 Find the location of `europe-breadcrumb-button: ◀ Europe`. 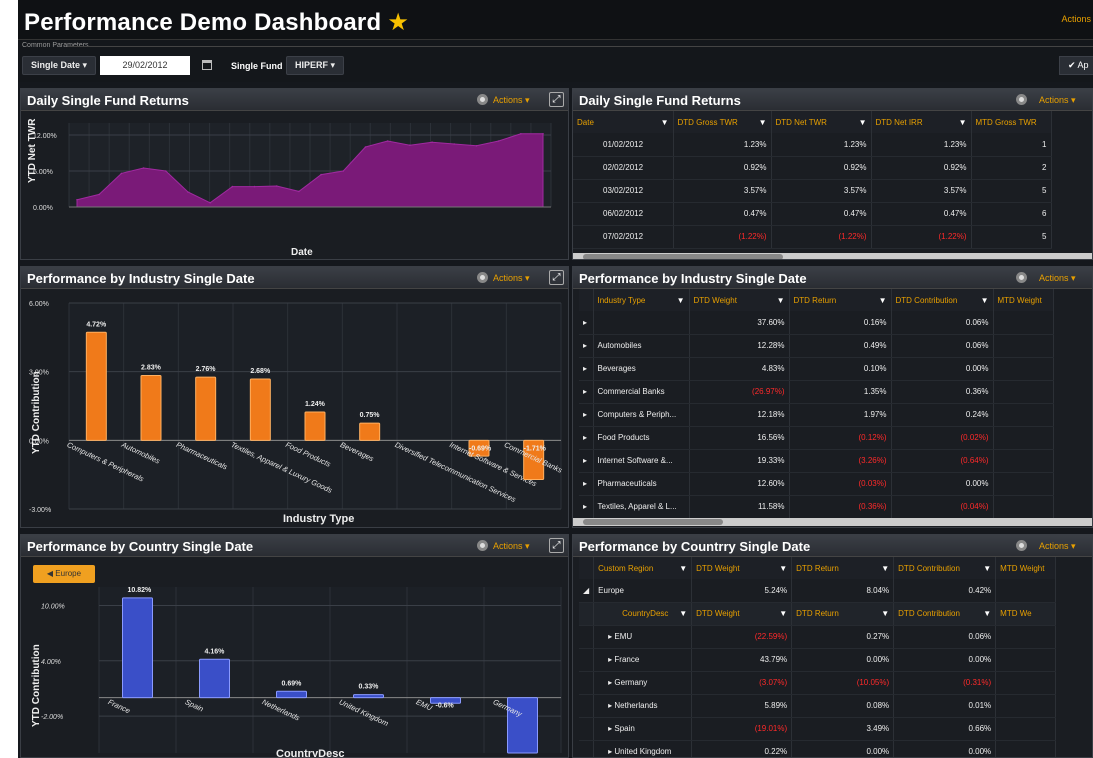

europe-breadcrumb-button: ◀ Europe is located at coordinates (64, 574).